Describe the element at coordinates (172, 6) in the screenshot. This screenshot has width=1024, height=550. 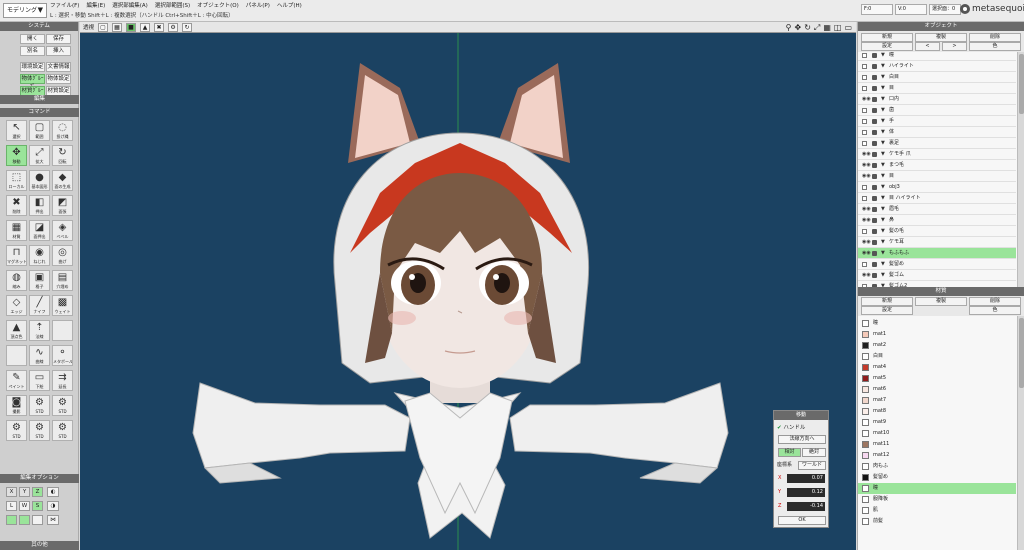
I see `menu-item: 選択部範囲(S)` at that location.